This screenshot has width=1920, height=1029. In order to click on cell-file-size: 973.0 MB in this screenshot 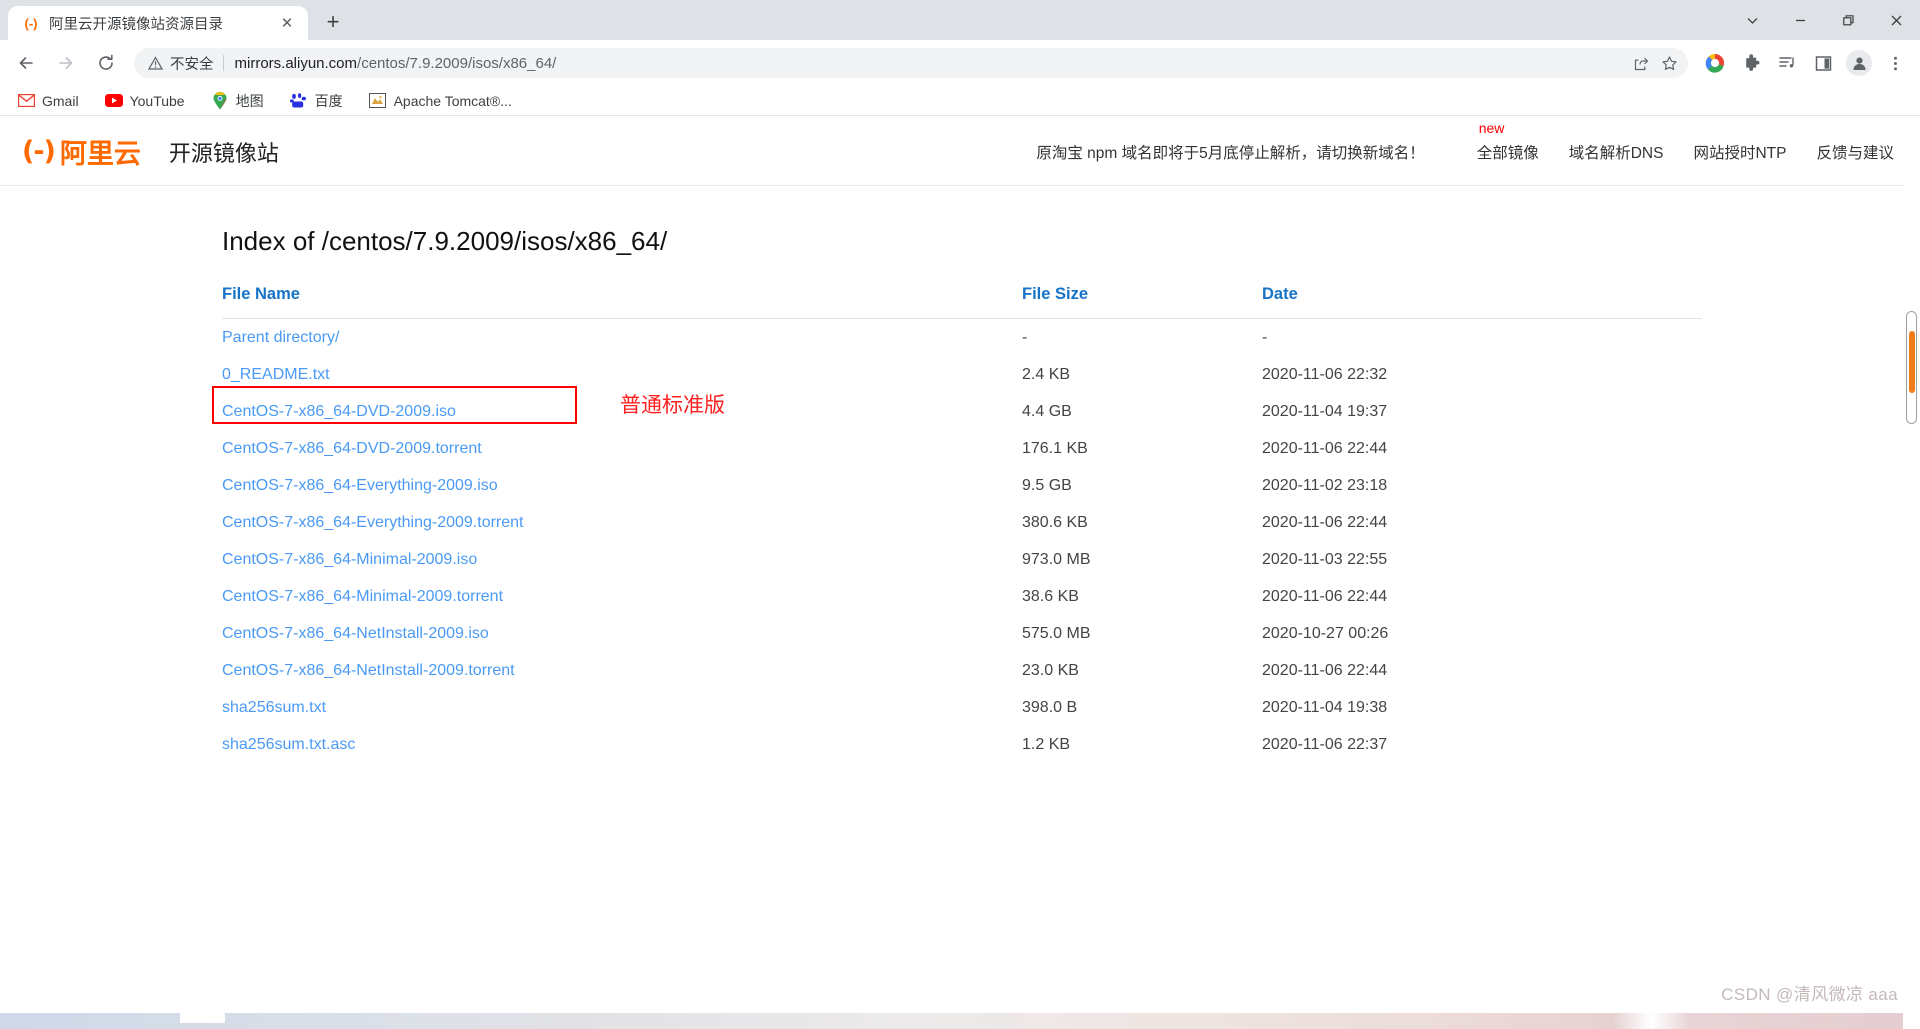, I will do `click(1056, 559)`.